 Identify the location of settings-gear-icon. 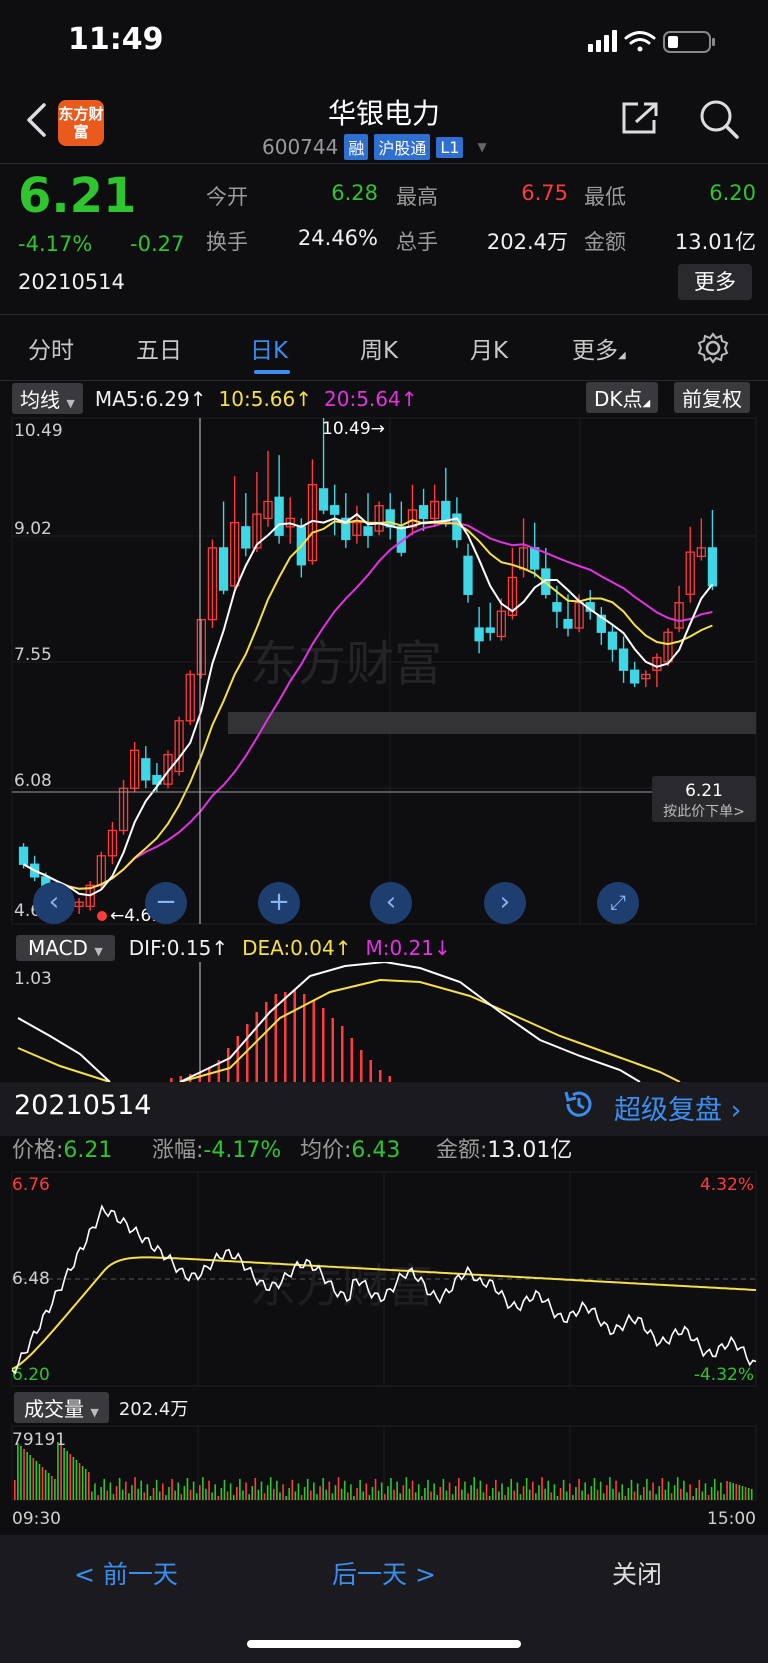
(713, 348).